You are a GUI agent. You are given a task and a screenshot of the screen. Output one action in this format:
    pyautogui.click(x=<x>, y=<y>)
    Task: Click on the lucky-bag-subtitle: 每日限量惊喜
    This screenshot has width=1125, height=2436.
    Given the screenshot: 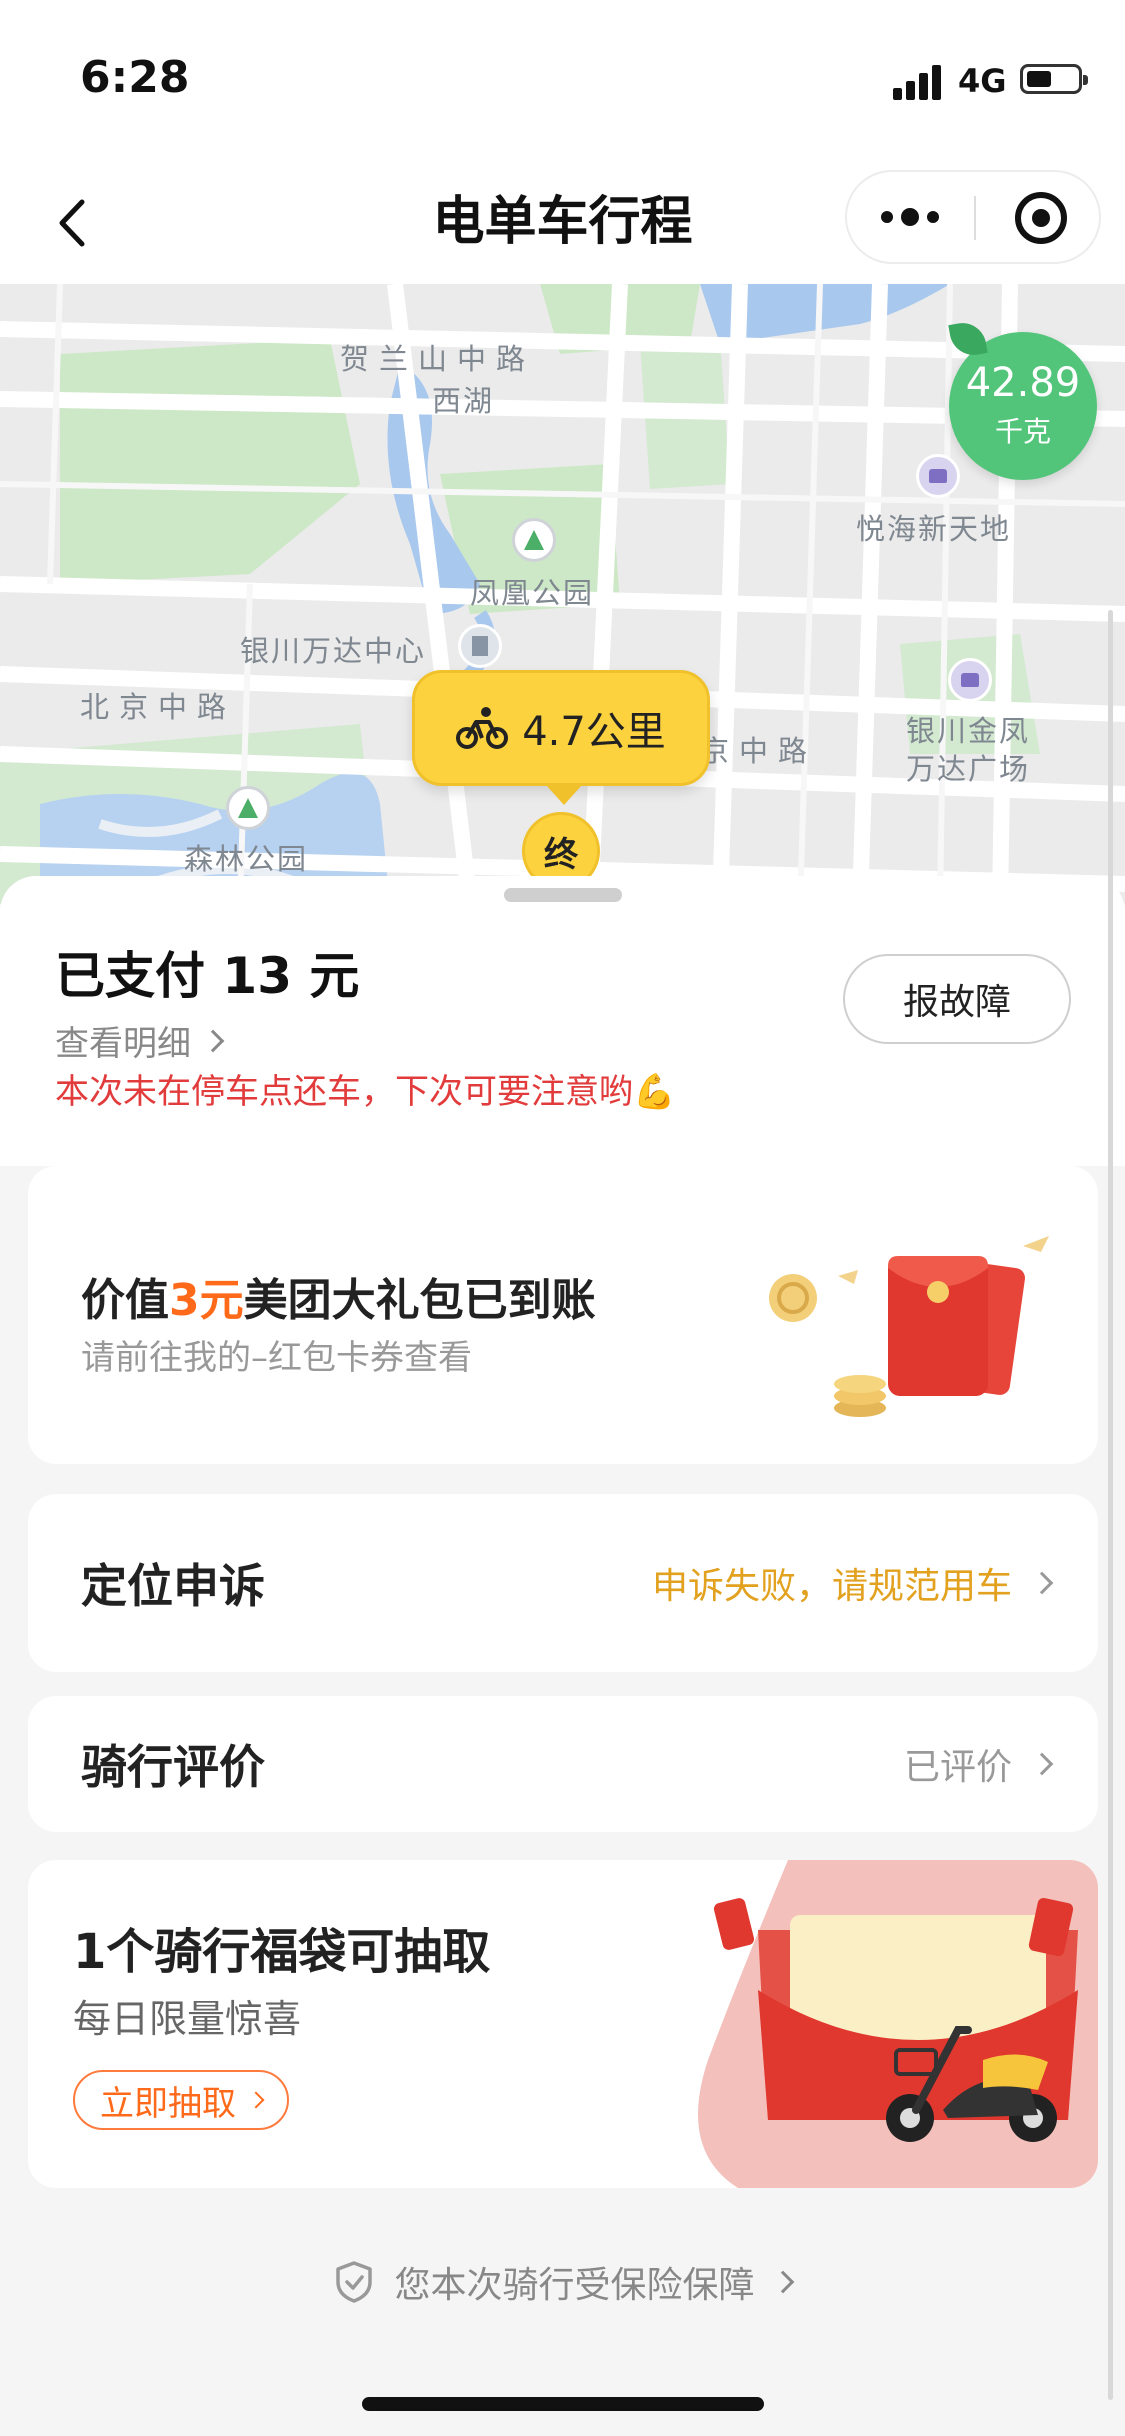 What is the action you would take?
    pyautogui.click(x=187, y=2019)
    